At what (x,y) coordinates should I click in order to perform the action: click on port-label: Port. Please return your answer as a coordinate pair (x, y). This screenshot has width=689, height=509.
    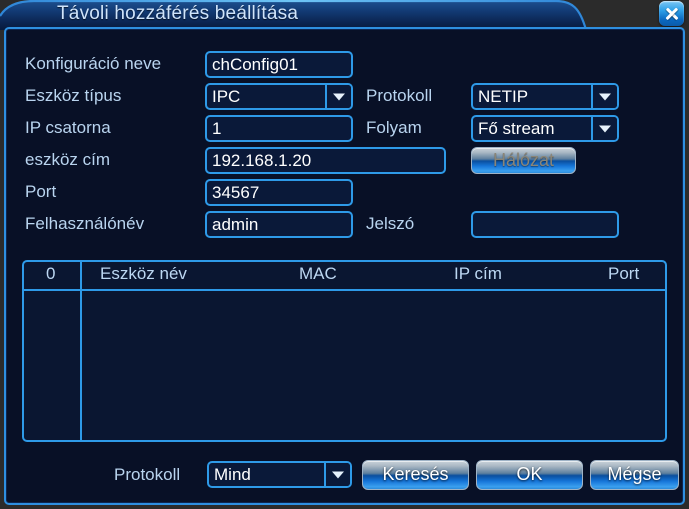
    Looking at the image, I should click on (41, 191).